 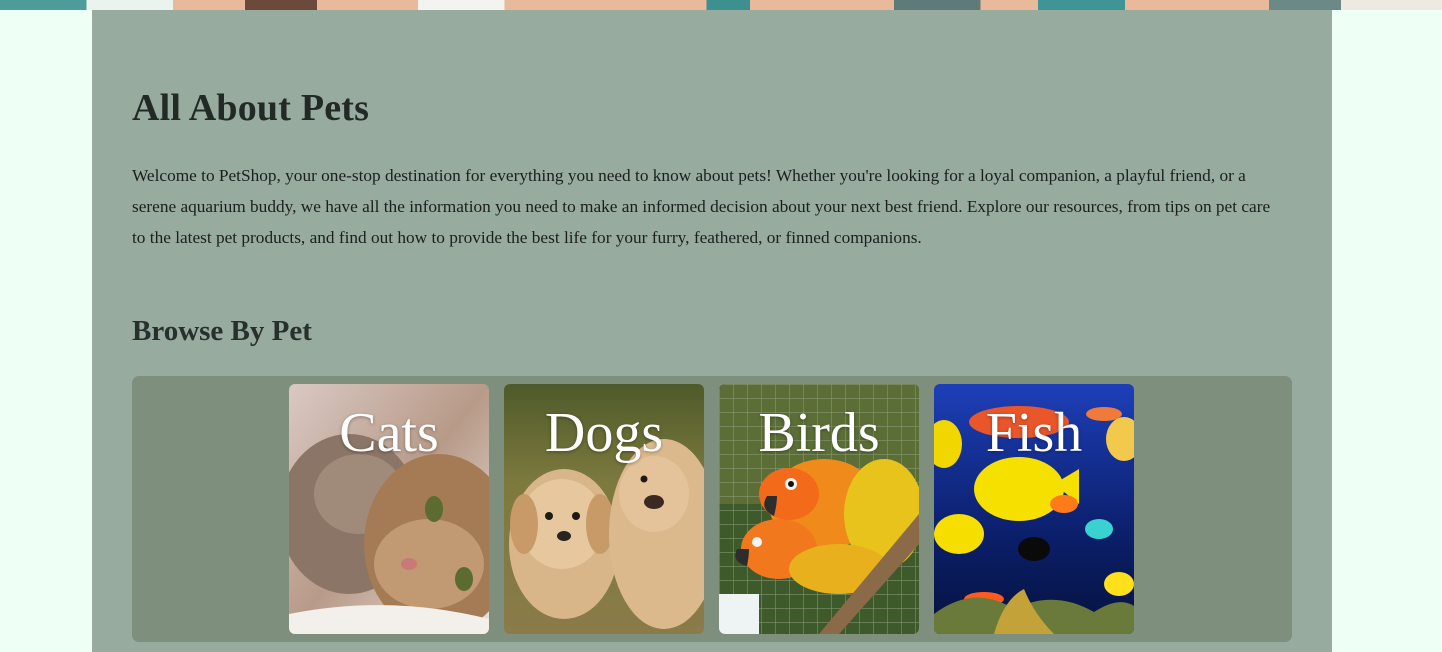 What do you see at coordinates (819, 433) in the screenshot?
I see `pet-card-label: Birds` at bounding box center [819, 433].